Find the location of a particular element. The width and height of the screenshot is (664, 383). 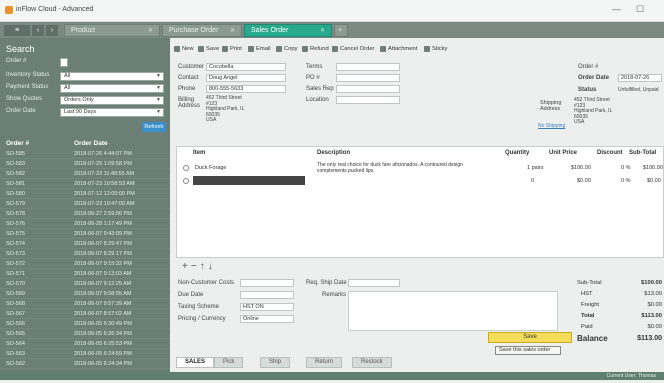

save-button: Save is located at coordinates (530, 337).